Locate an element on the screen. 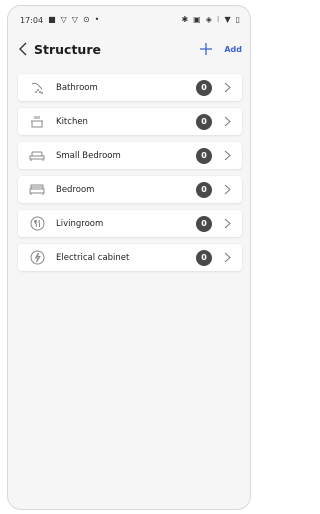 The height and width of the screenshot is (514, 320). small-bed-icon is located at coordinates (37, 156).